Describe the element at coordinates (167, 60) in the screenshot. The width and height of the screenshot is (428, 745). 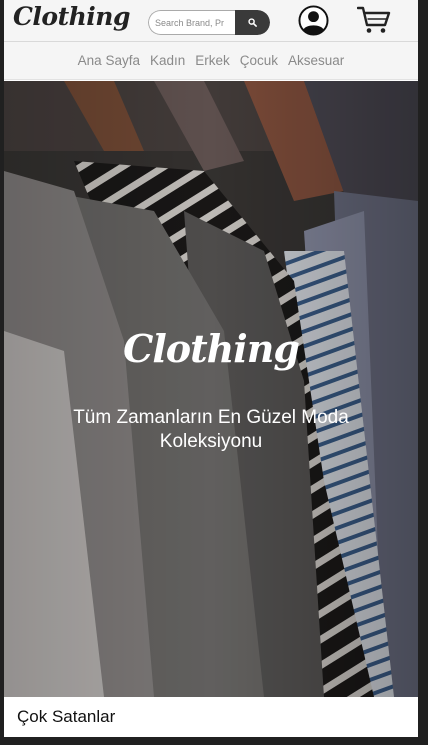
I see `nav-item-kadin: Kadın` at that location.